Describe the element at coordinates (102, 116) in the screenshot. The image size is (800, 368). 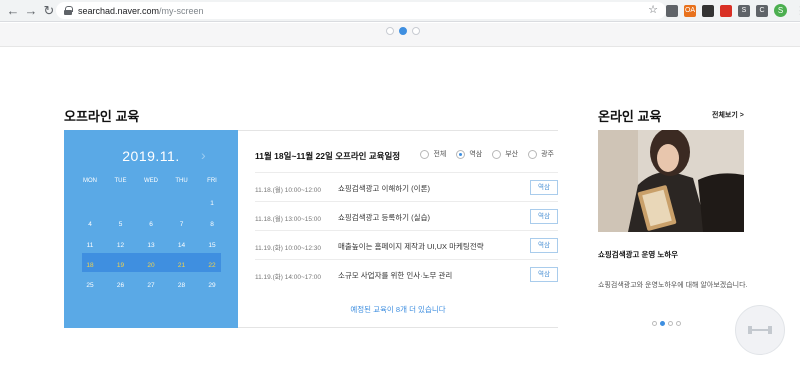
I see `offline-section-title: 오프라인 교육` at that location.